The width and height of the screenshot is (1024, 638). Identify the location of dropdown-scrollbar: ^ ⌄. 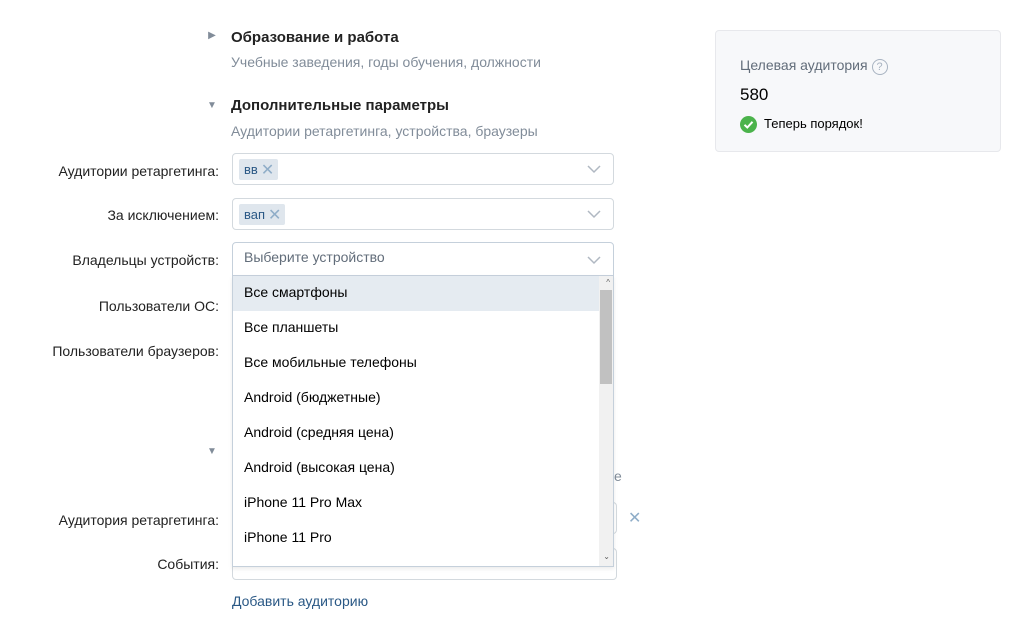
(606, 421).